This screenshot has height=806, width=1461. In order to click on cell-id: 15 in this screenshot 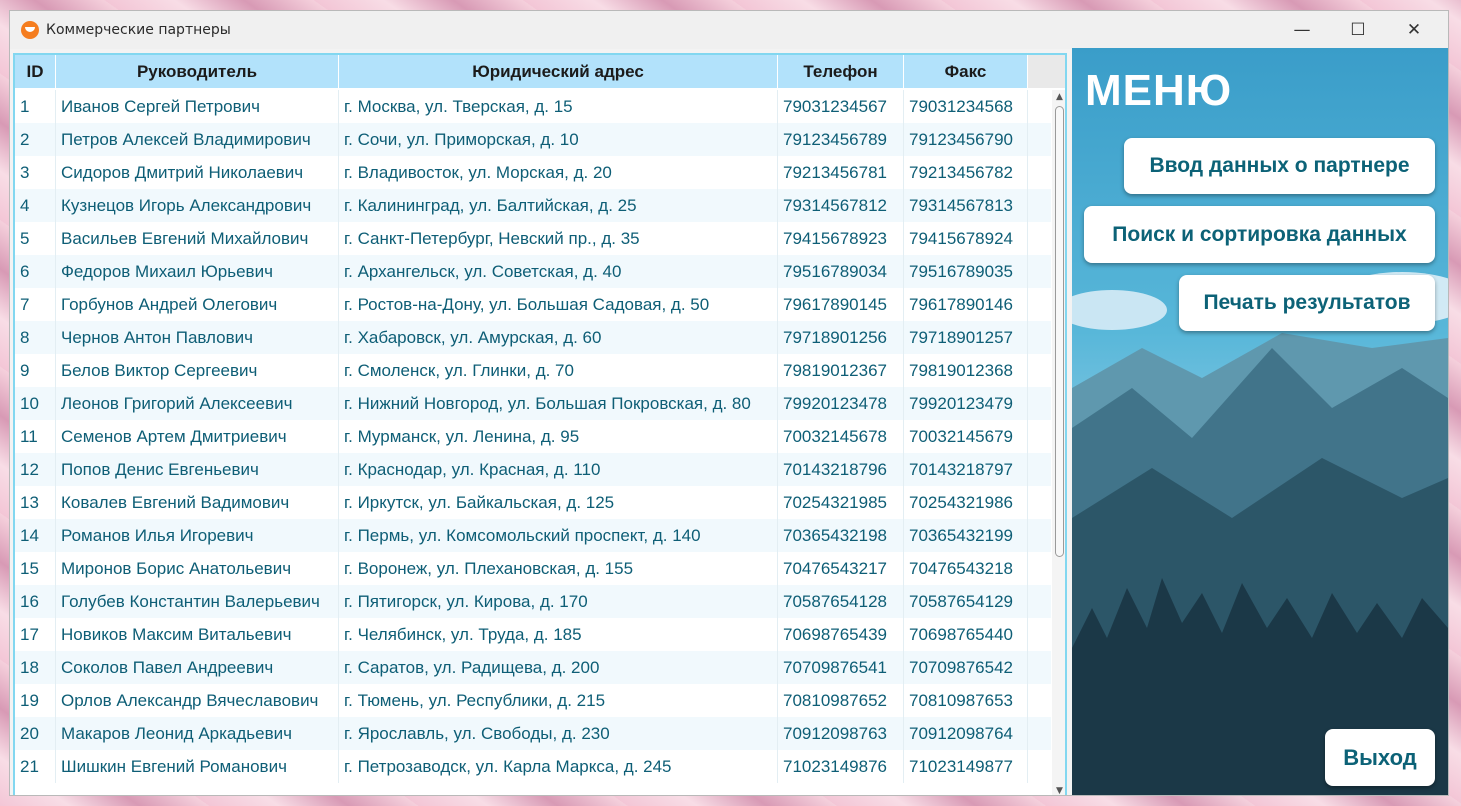, I will do `click(35, 568)`.